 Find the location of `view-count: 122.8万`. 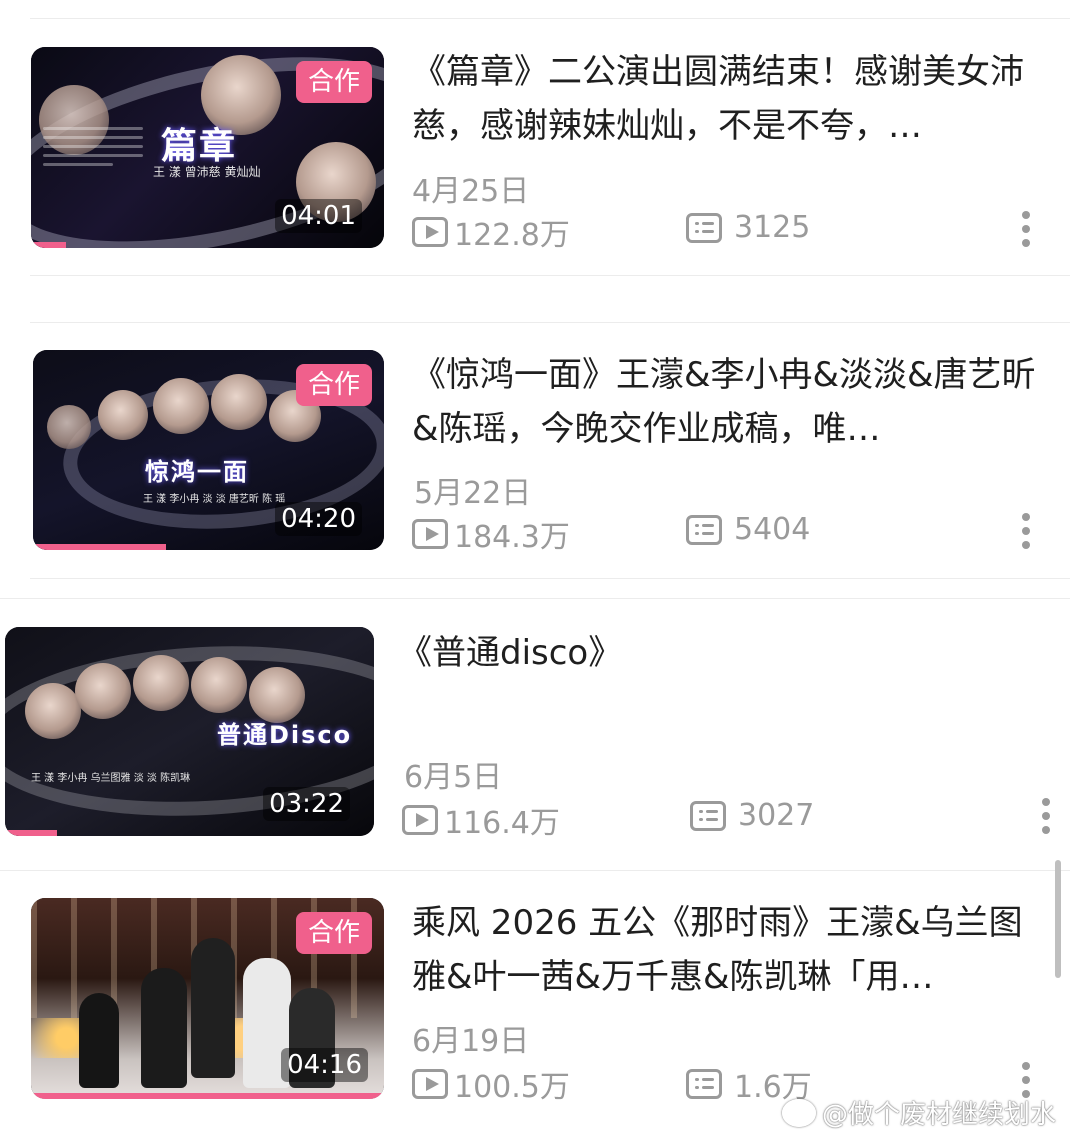

view-count: 122.8万 is located at coordinates (491, 232).